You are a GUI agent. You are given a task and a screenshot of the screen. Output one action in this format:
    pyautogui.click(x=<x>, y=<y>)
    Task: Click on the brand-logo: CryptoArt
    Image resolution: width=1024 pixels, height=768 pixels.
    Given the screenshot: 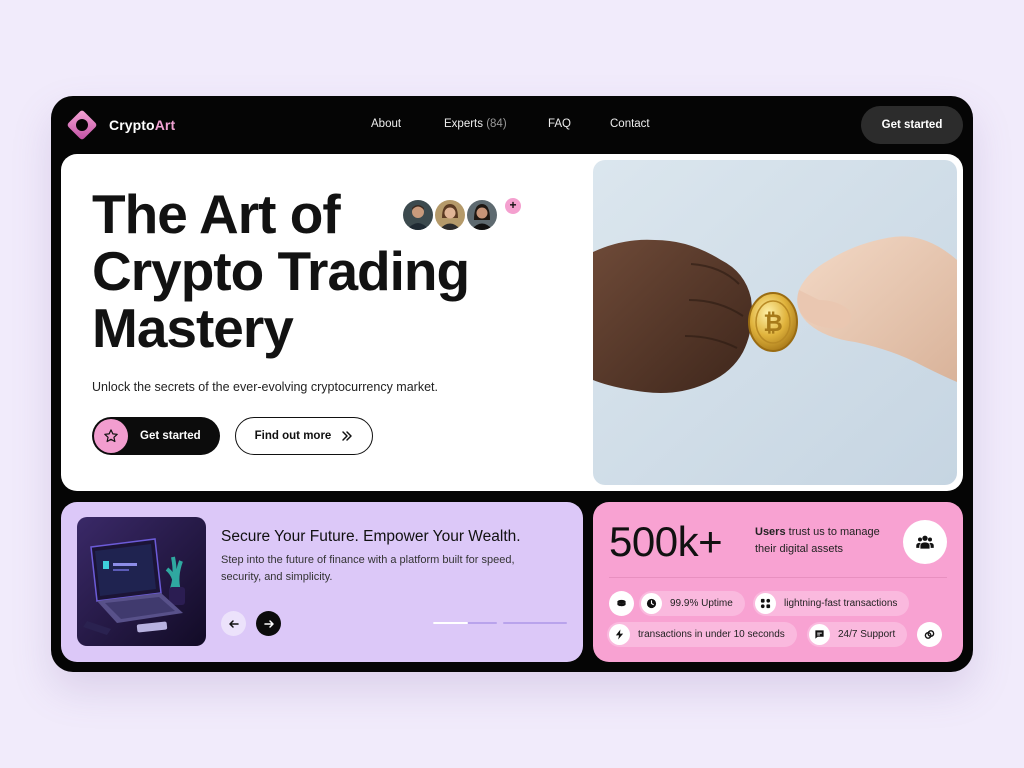 What is the action you would take?
    pyautogui.click(x=120, y=125)
    